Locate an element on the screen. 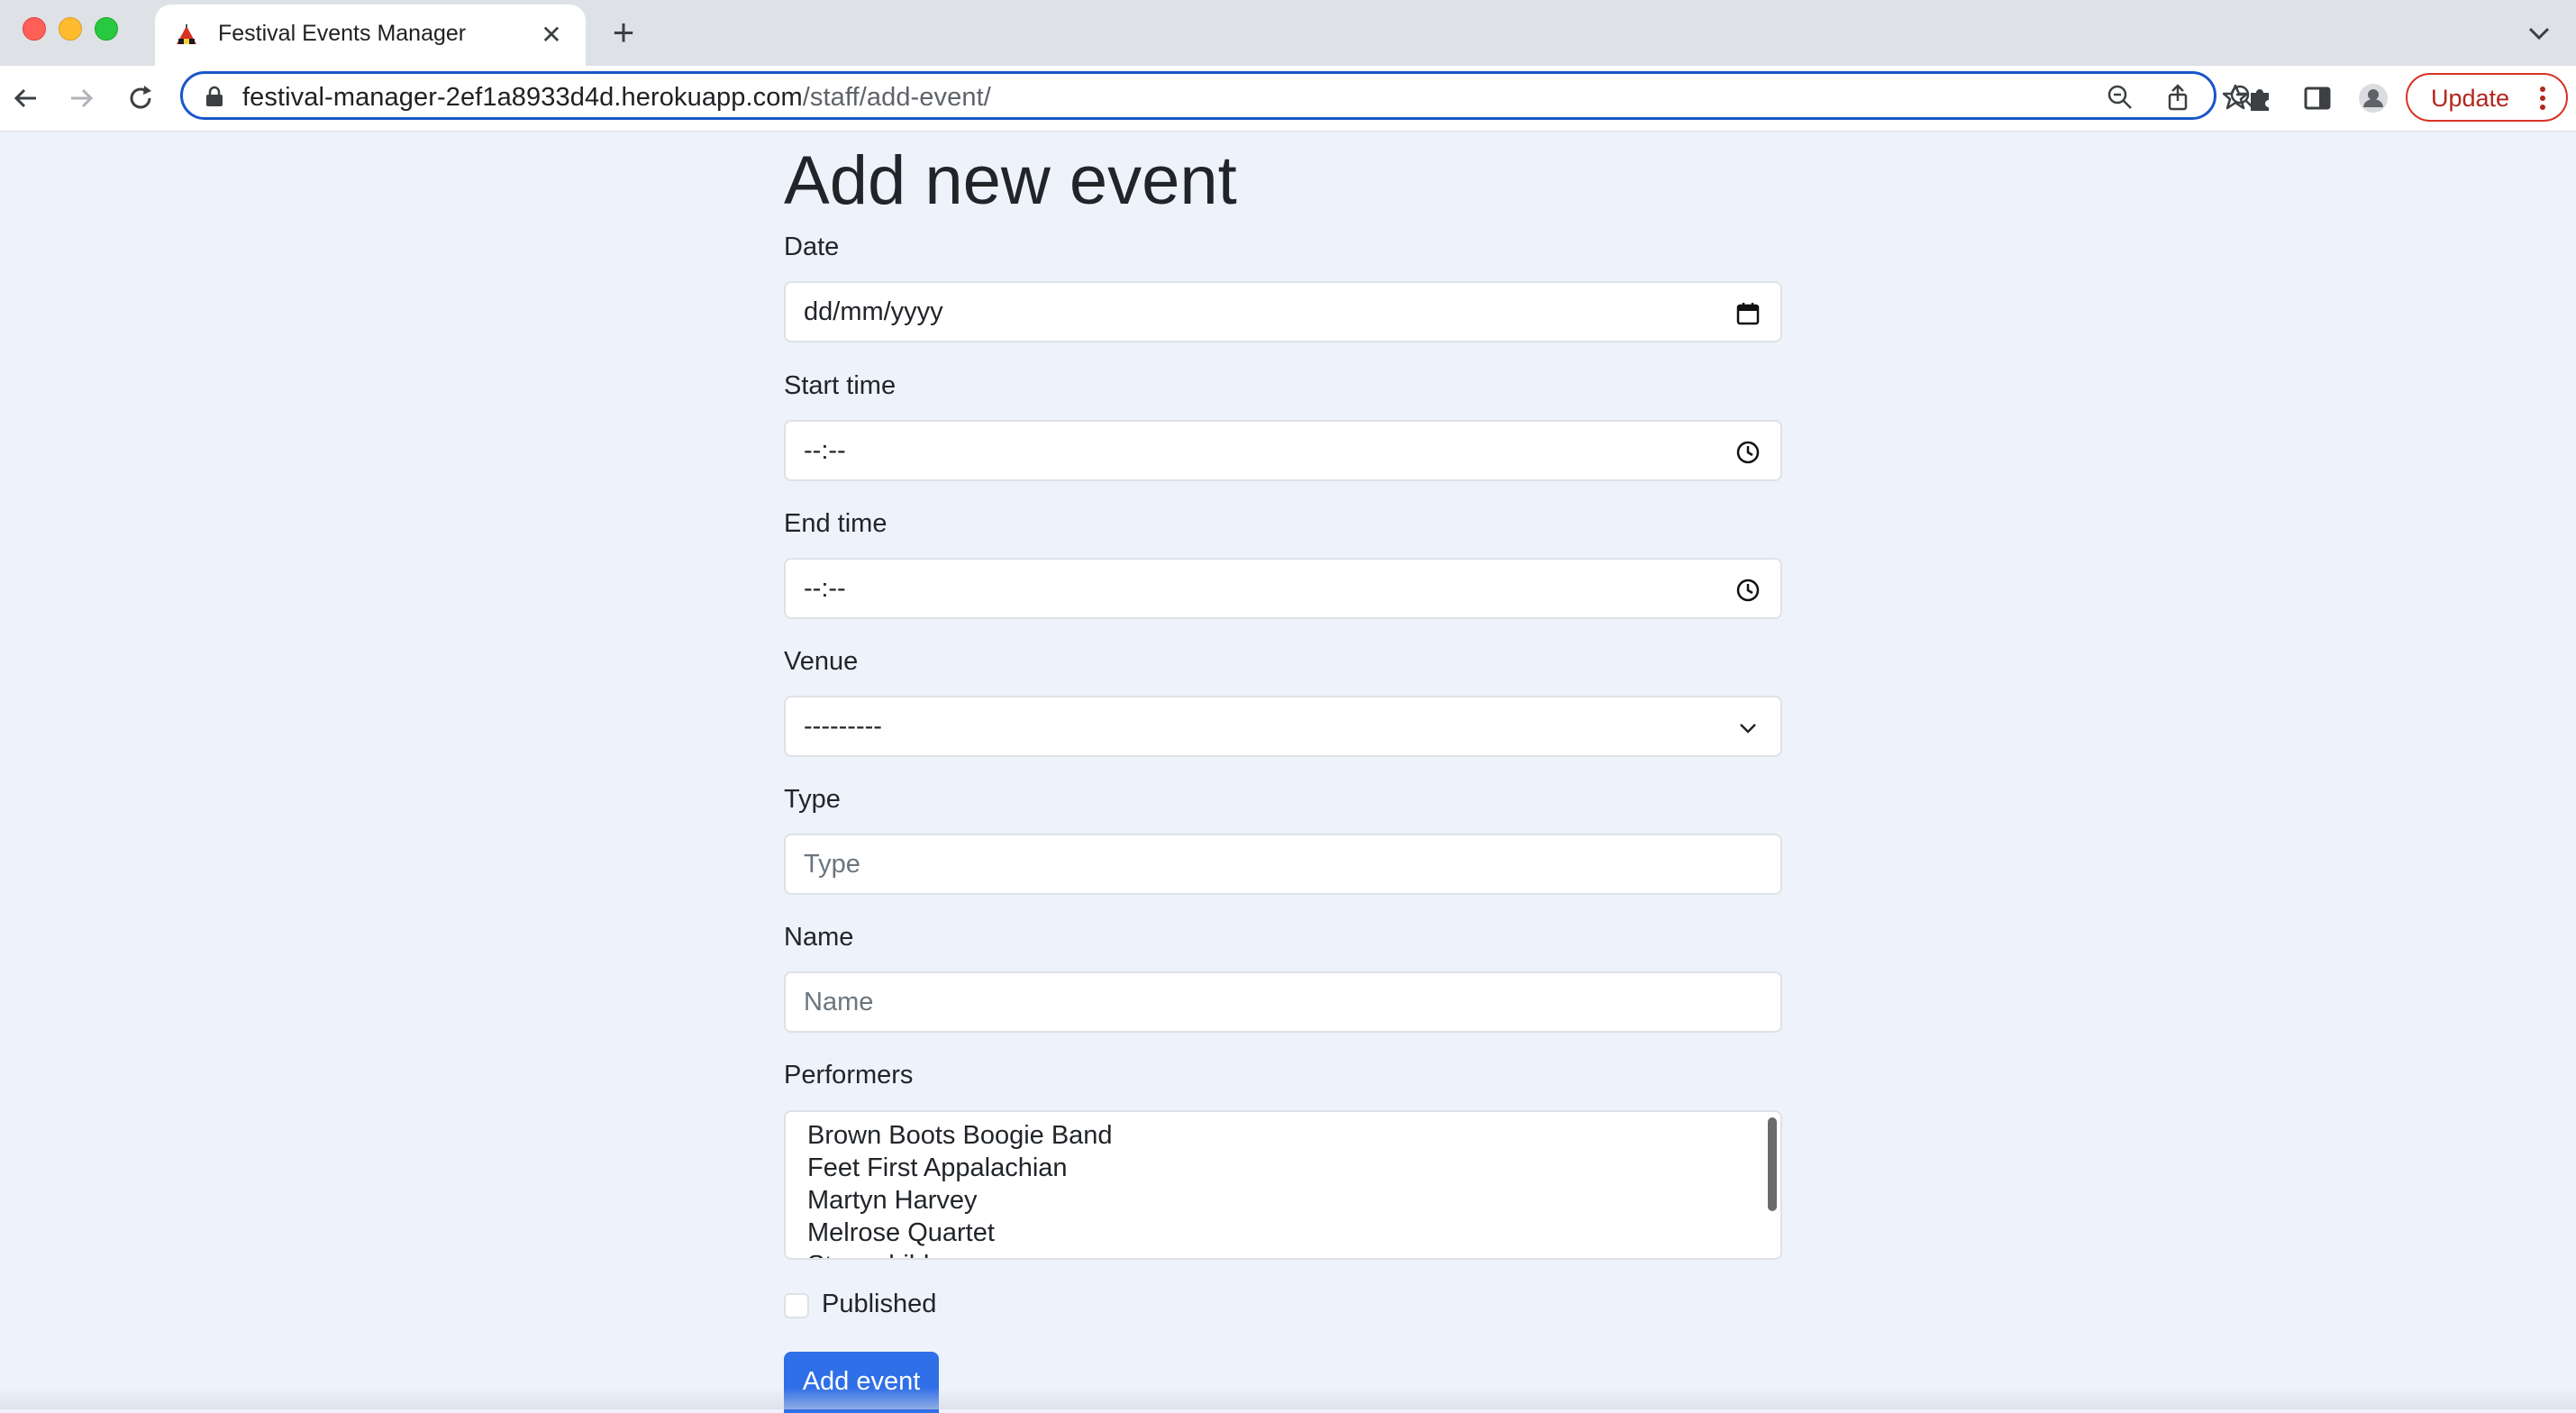 The height and width of the screenshot is (1413, 2576). close-tab-icon: ✕ is located at coordinates (551, 35).